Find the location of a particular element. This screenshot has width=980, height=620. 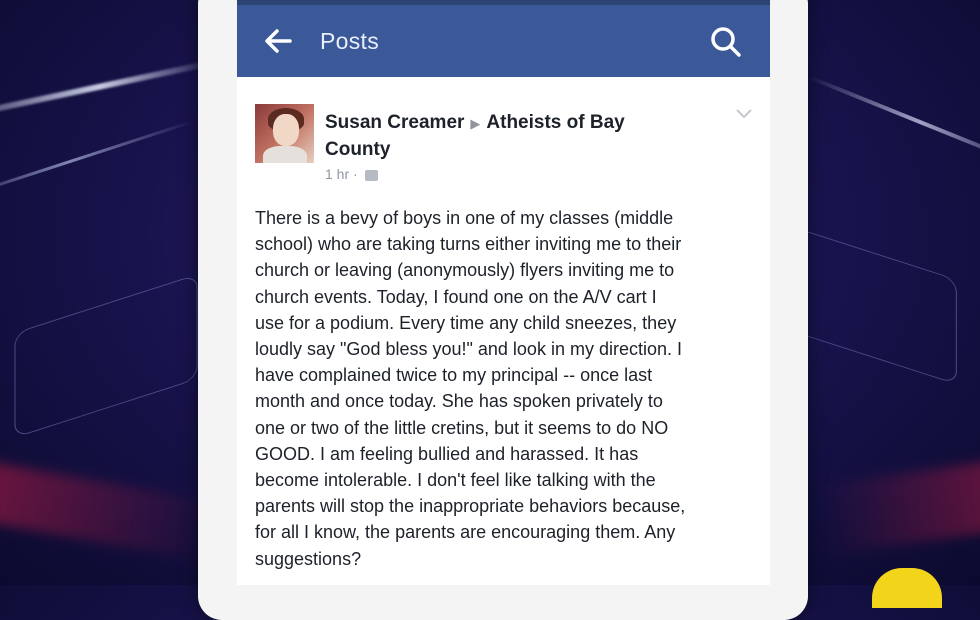

back-arrow-icon is located at coordinates (278, 41).